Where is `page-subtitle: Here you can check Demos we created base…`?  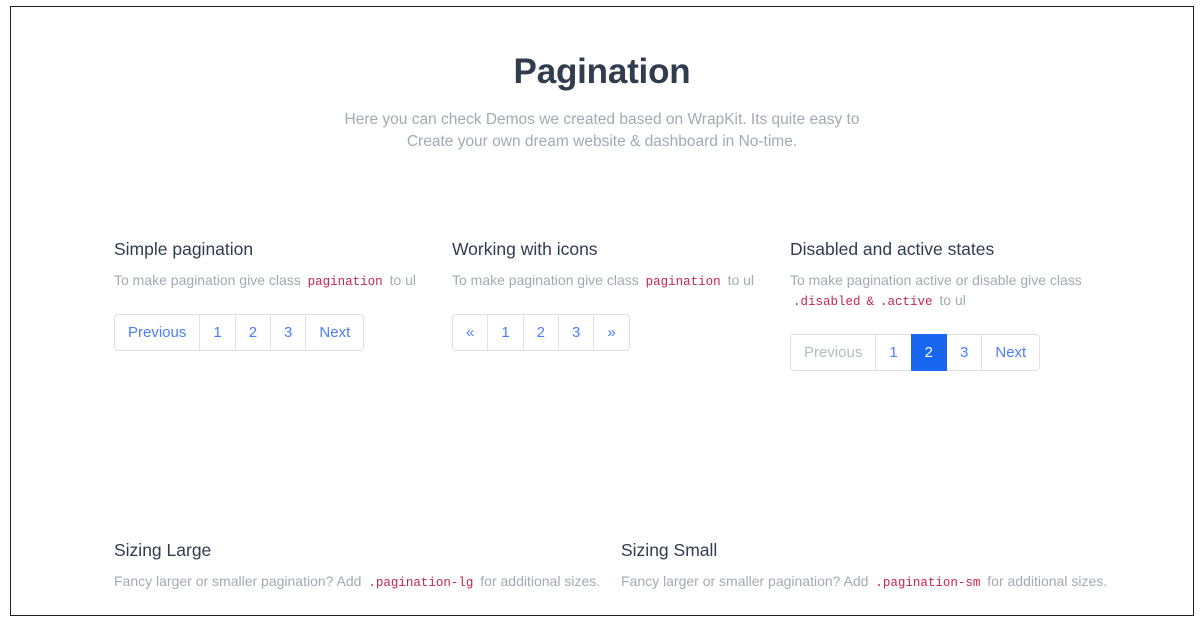 page-subtitle: Here you can check Demos we created base… is located at coordinates (602, 123).